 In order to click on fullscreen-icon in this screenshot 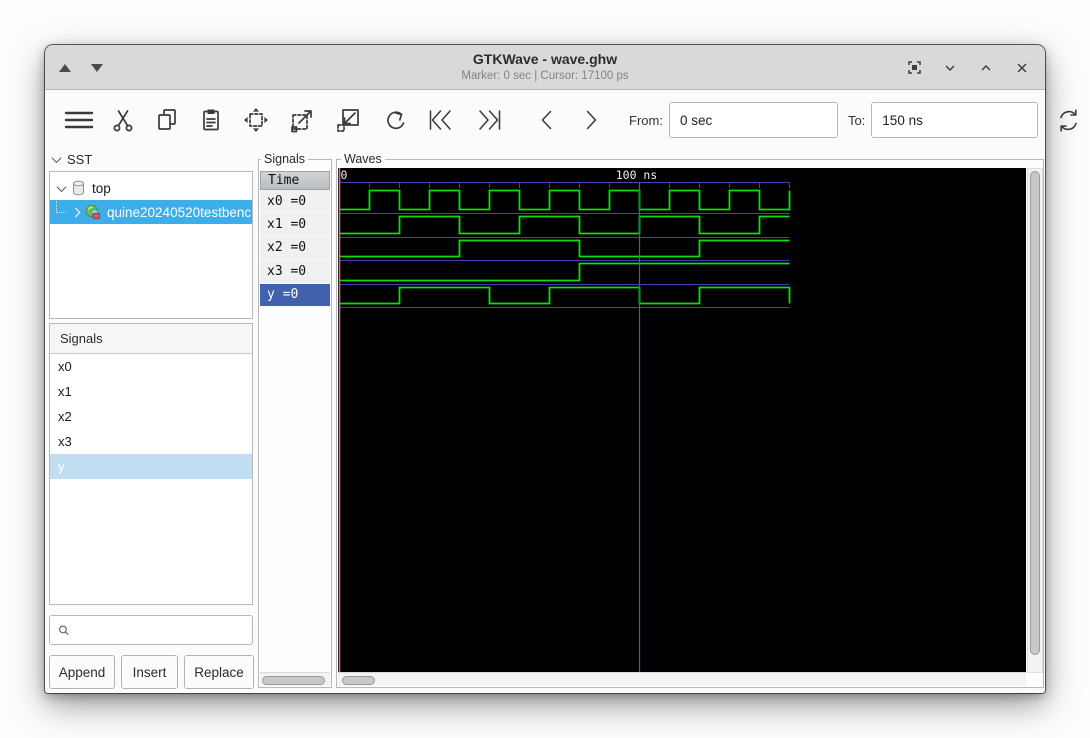, I will do `click(914, 68)`.